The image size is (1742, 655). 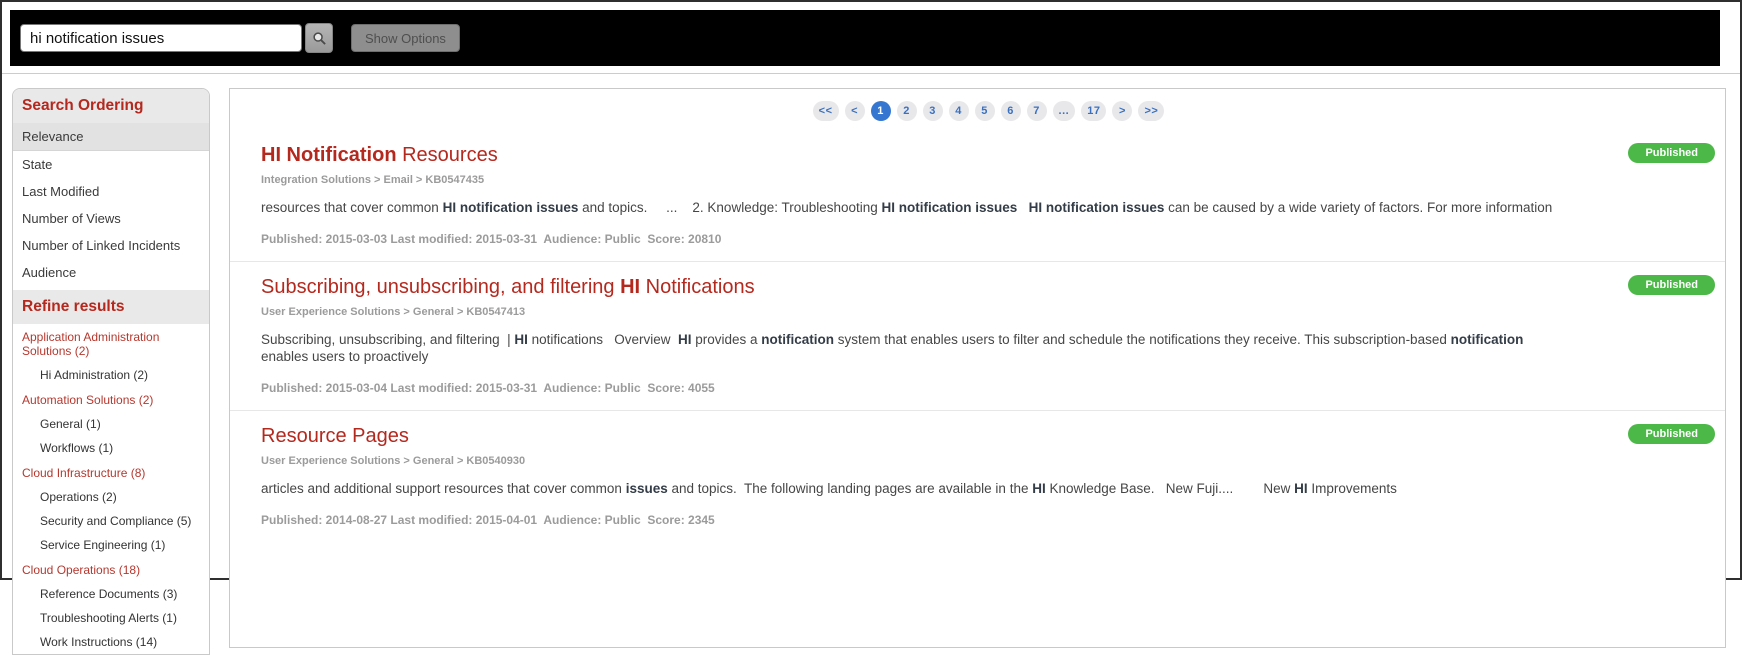 I want to click on sort-option-last-modified: Last Modified, so click(x=111, y=191).